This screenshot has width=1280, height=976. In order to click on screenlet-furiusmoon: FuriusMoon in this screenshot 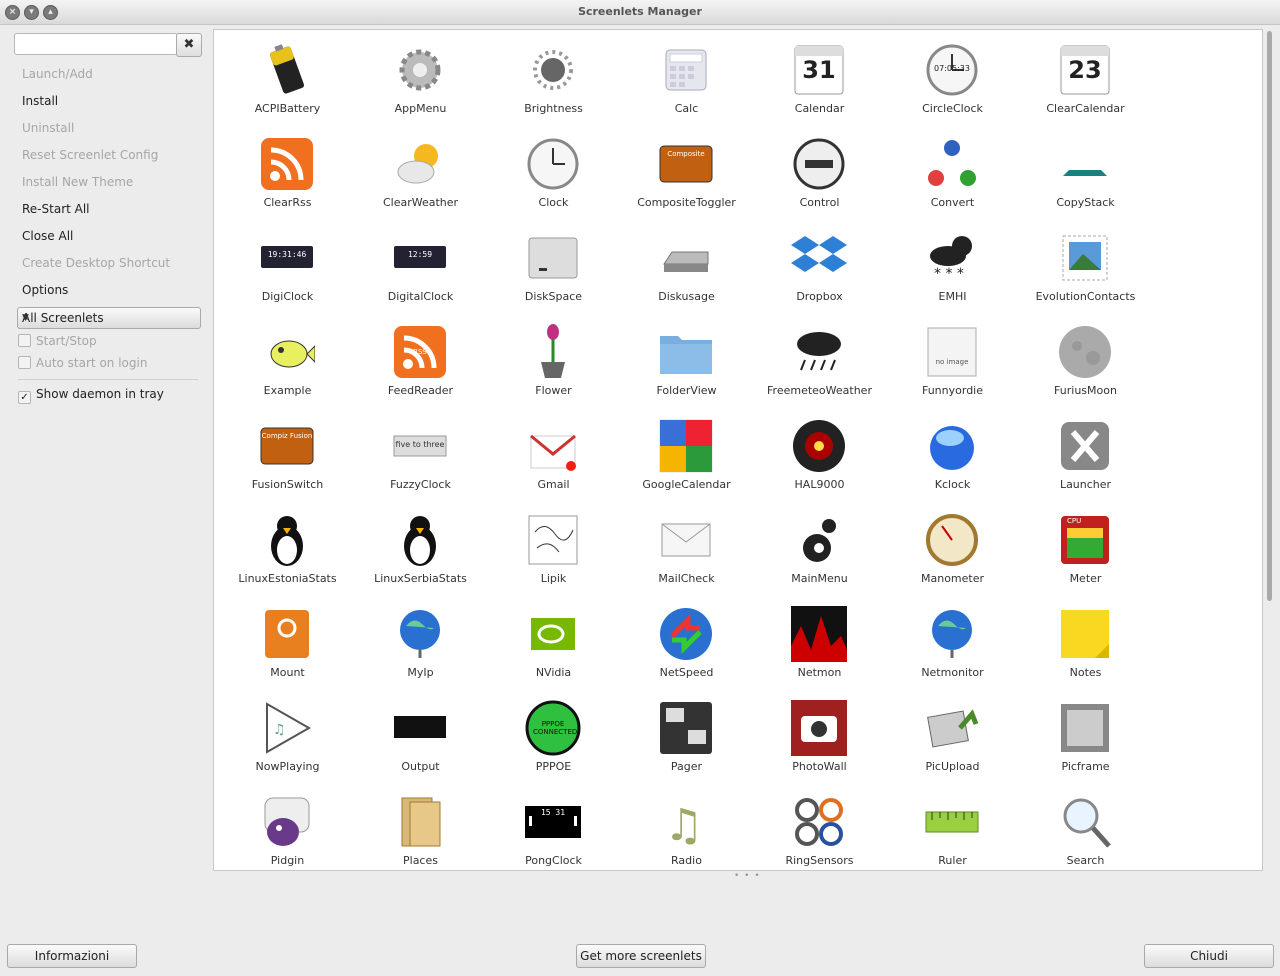, I will do `click(1085, 359)`.